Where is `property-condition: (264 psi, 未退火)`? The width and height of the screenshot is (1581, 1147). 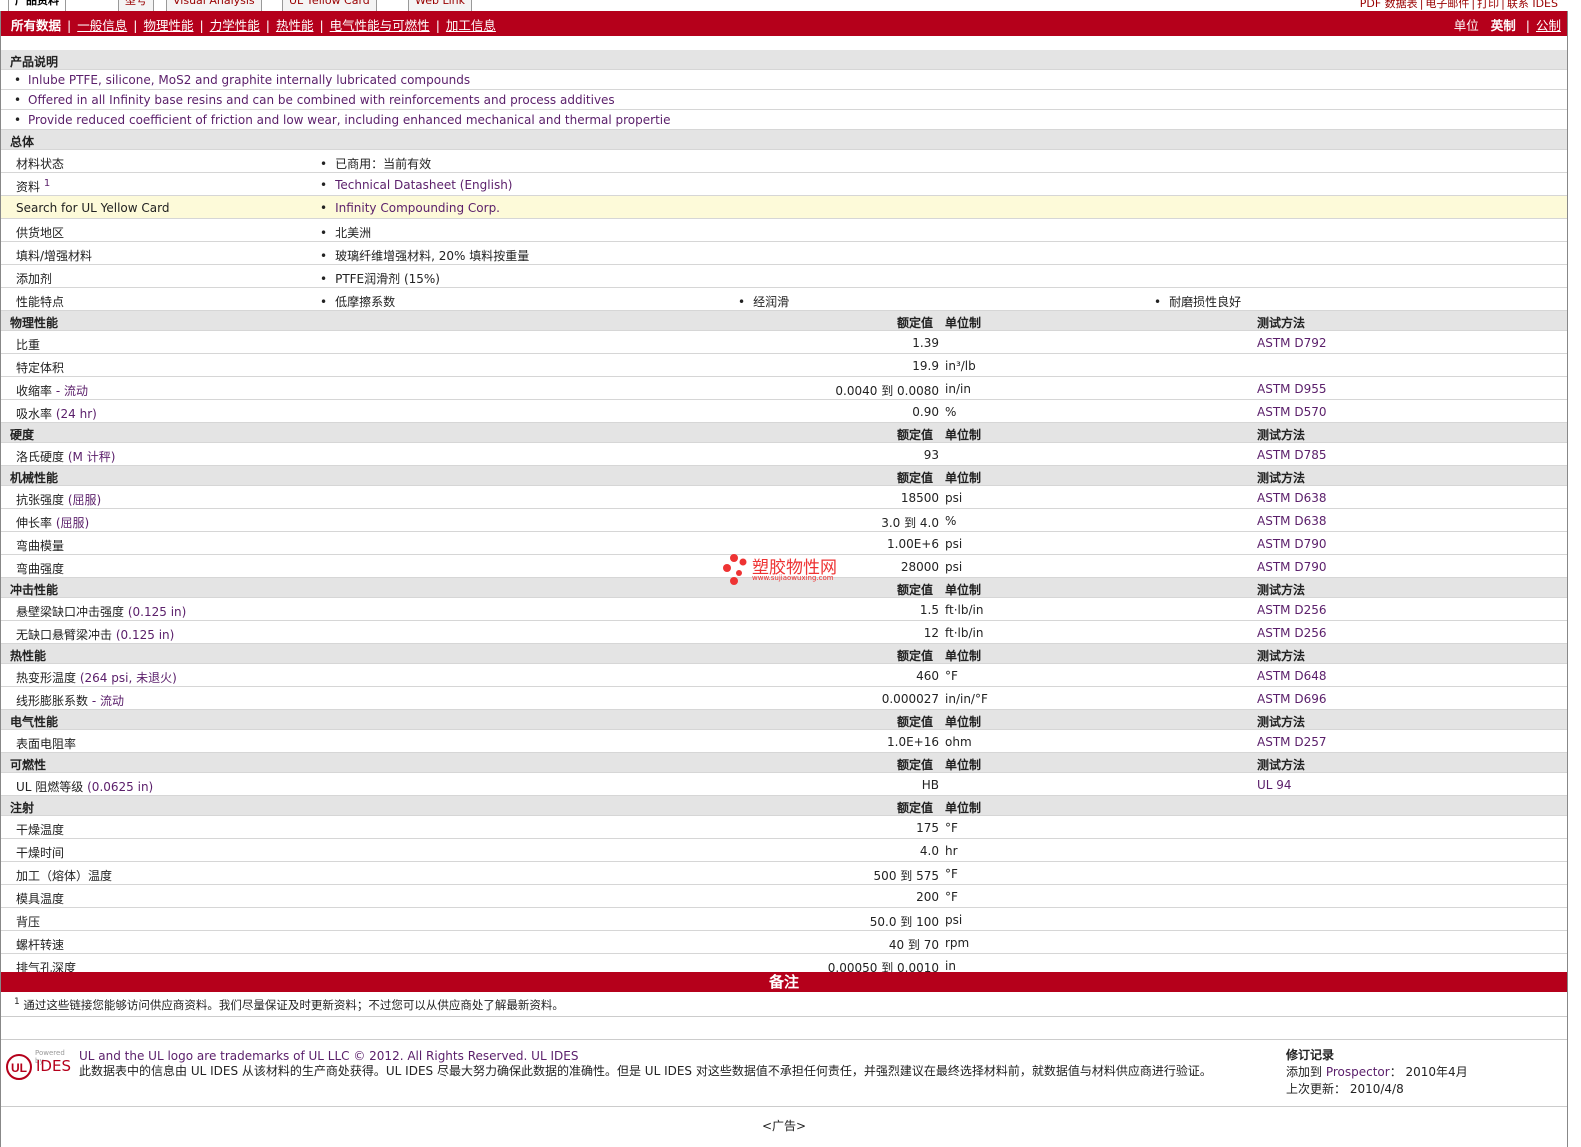
property-condition: (264 psi, 未退火) is located at coordinates (128, 678).